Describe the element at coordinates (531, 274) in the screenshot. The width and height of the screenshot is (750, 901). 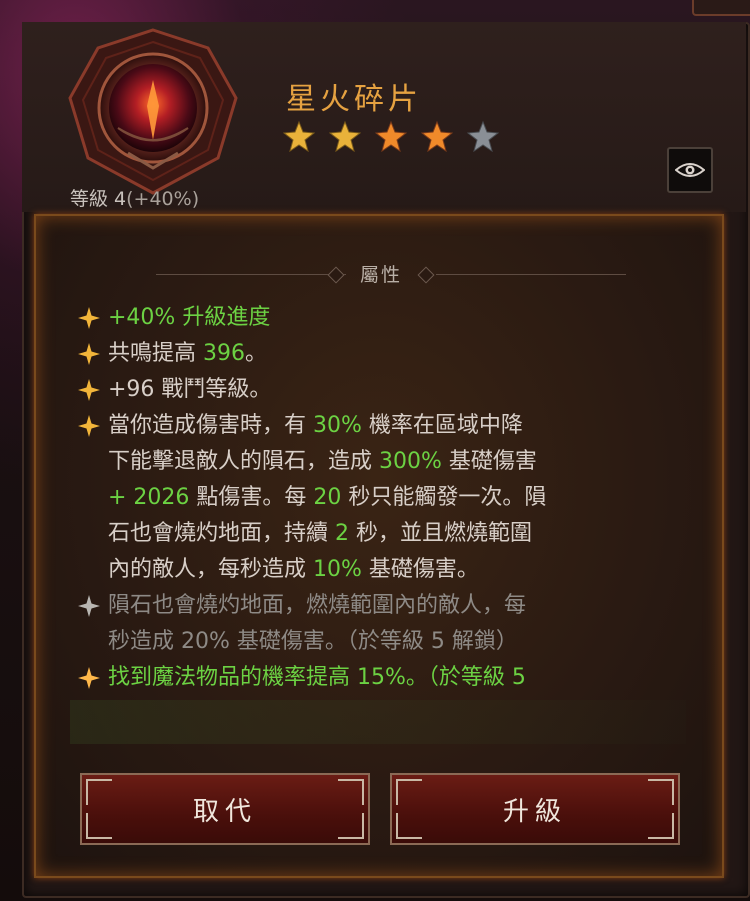
I see `section-divider-right` at that location.